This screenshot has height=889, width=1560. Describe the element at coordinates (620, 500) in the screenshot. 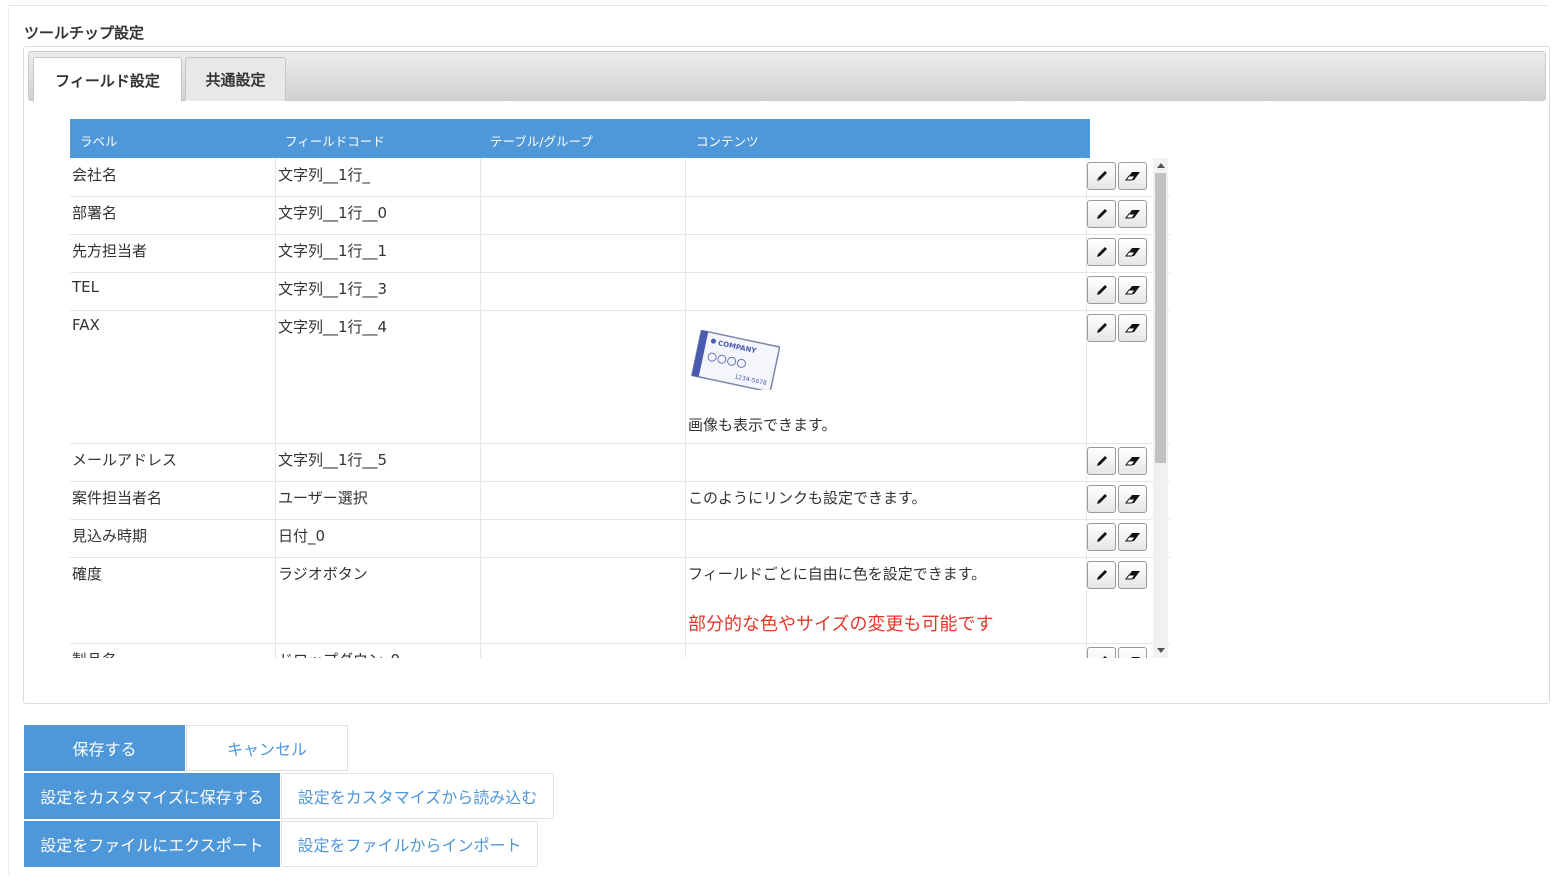

I see `table-row: 案件担当者名 ユーザー選択 このようにリンクも設定できます。` at that location.